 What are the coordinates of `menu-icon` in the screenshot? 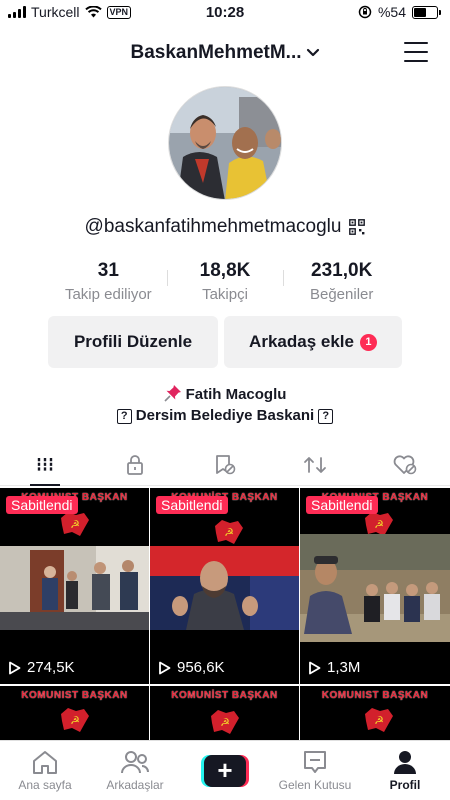 It's located at (416, 52).